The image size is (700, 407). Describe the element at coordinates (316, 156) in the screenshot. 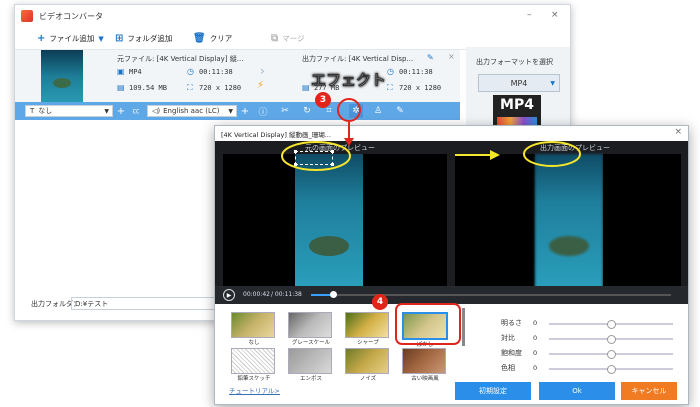

I see `original-region-highlight` at that location.